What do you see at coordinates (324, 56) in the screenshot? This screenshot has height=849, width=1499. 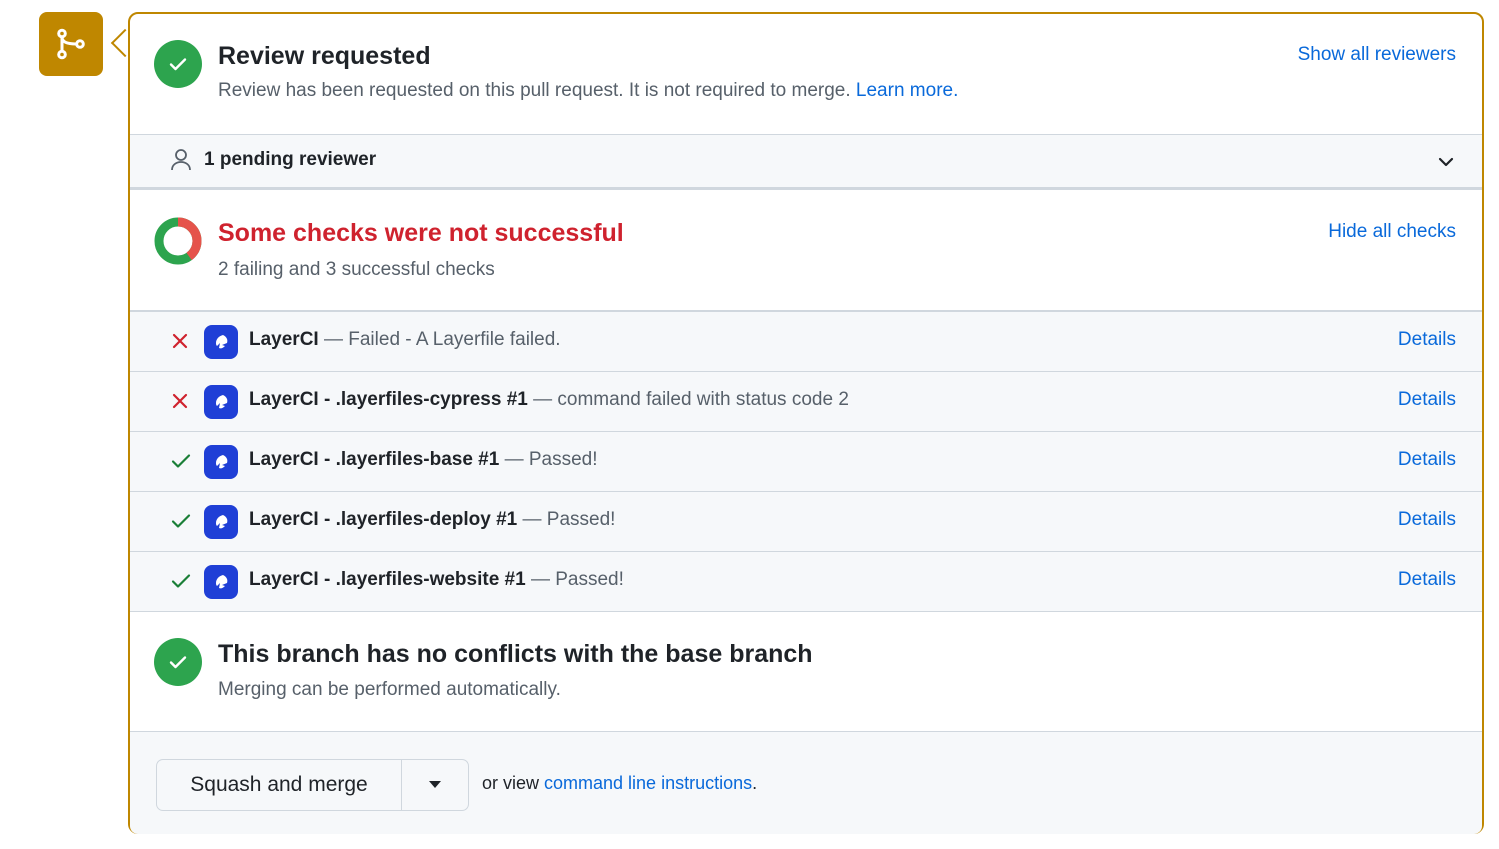 I see `review-title: Review requested` at bounding box center [324, 56].